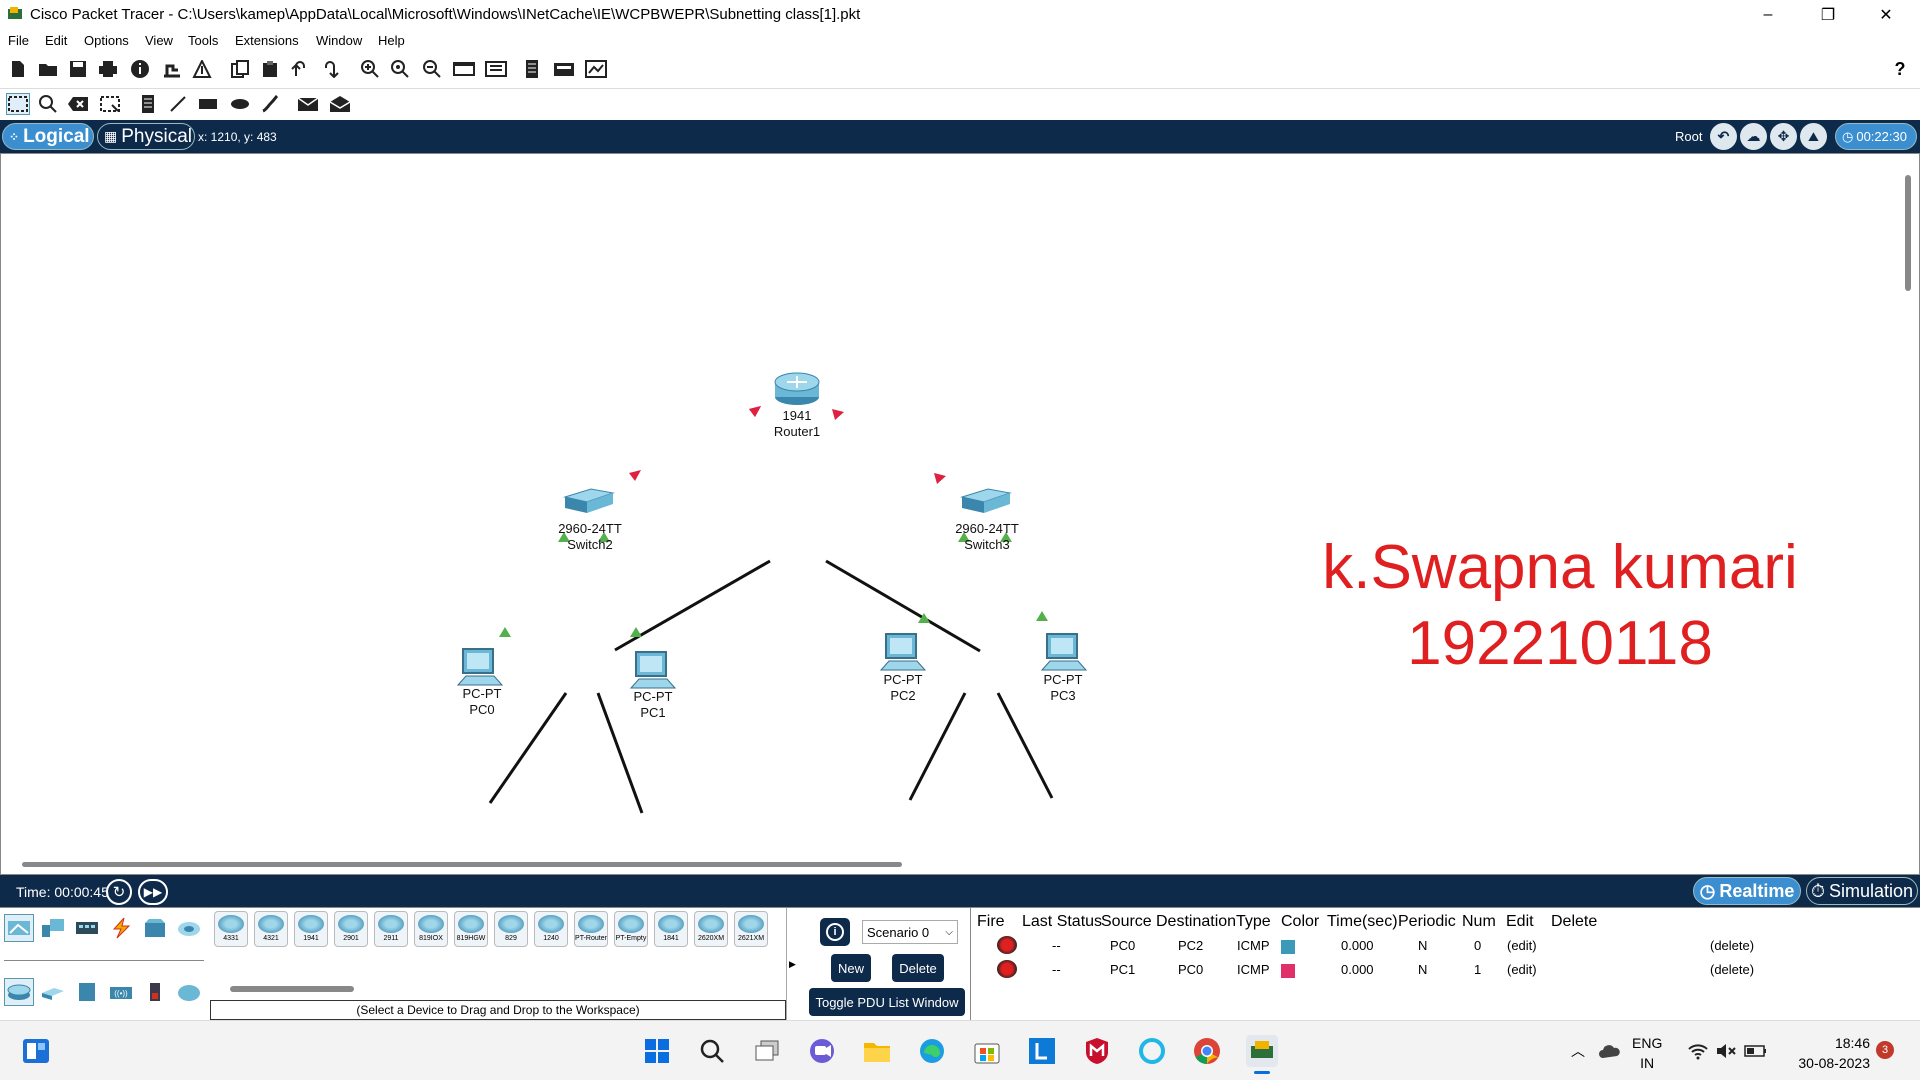 This screenshot has height=1080, width=1920. Describe the element at coordinates (1207, 1051) in the screenshot. I see `chrome-browser-icon` at that location.